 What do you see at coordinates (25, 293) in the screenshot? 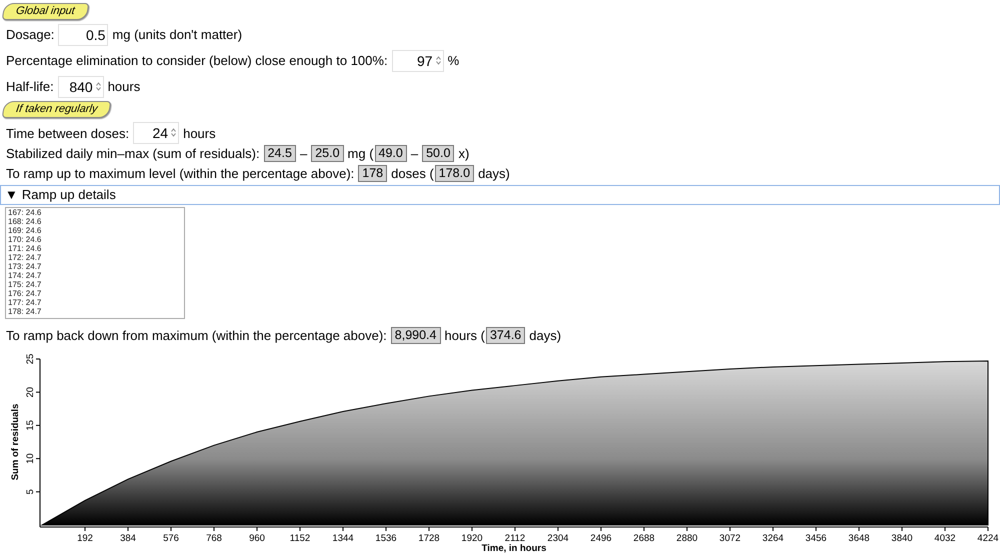
I see `text-line: 176: 24.7` at bounding box center [25, 293].